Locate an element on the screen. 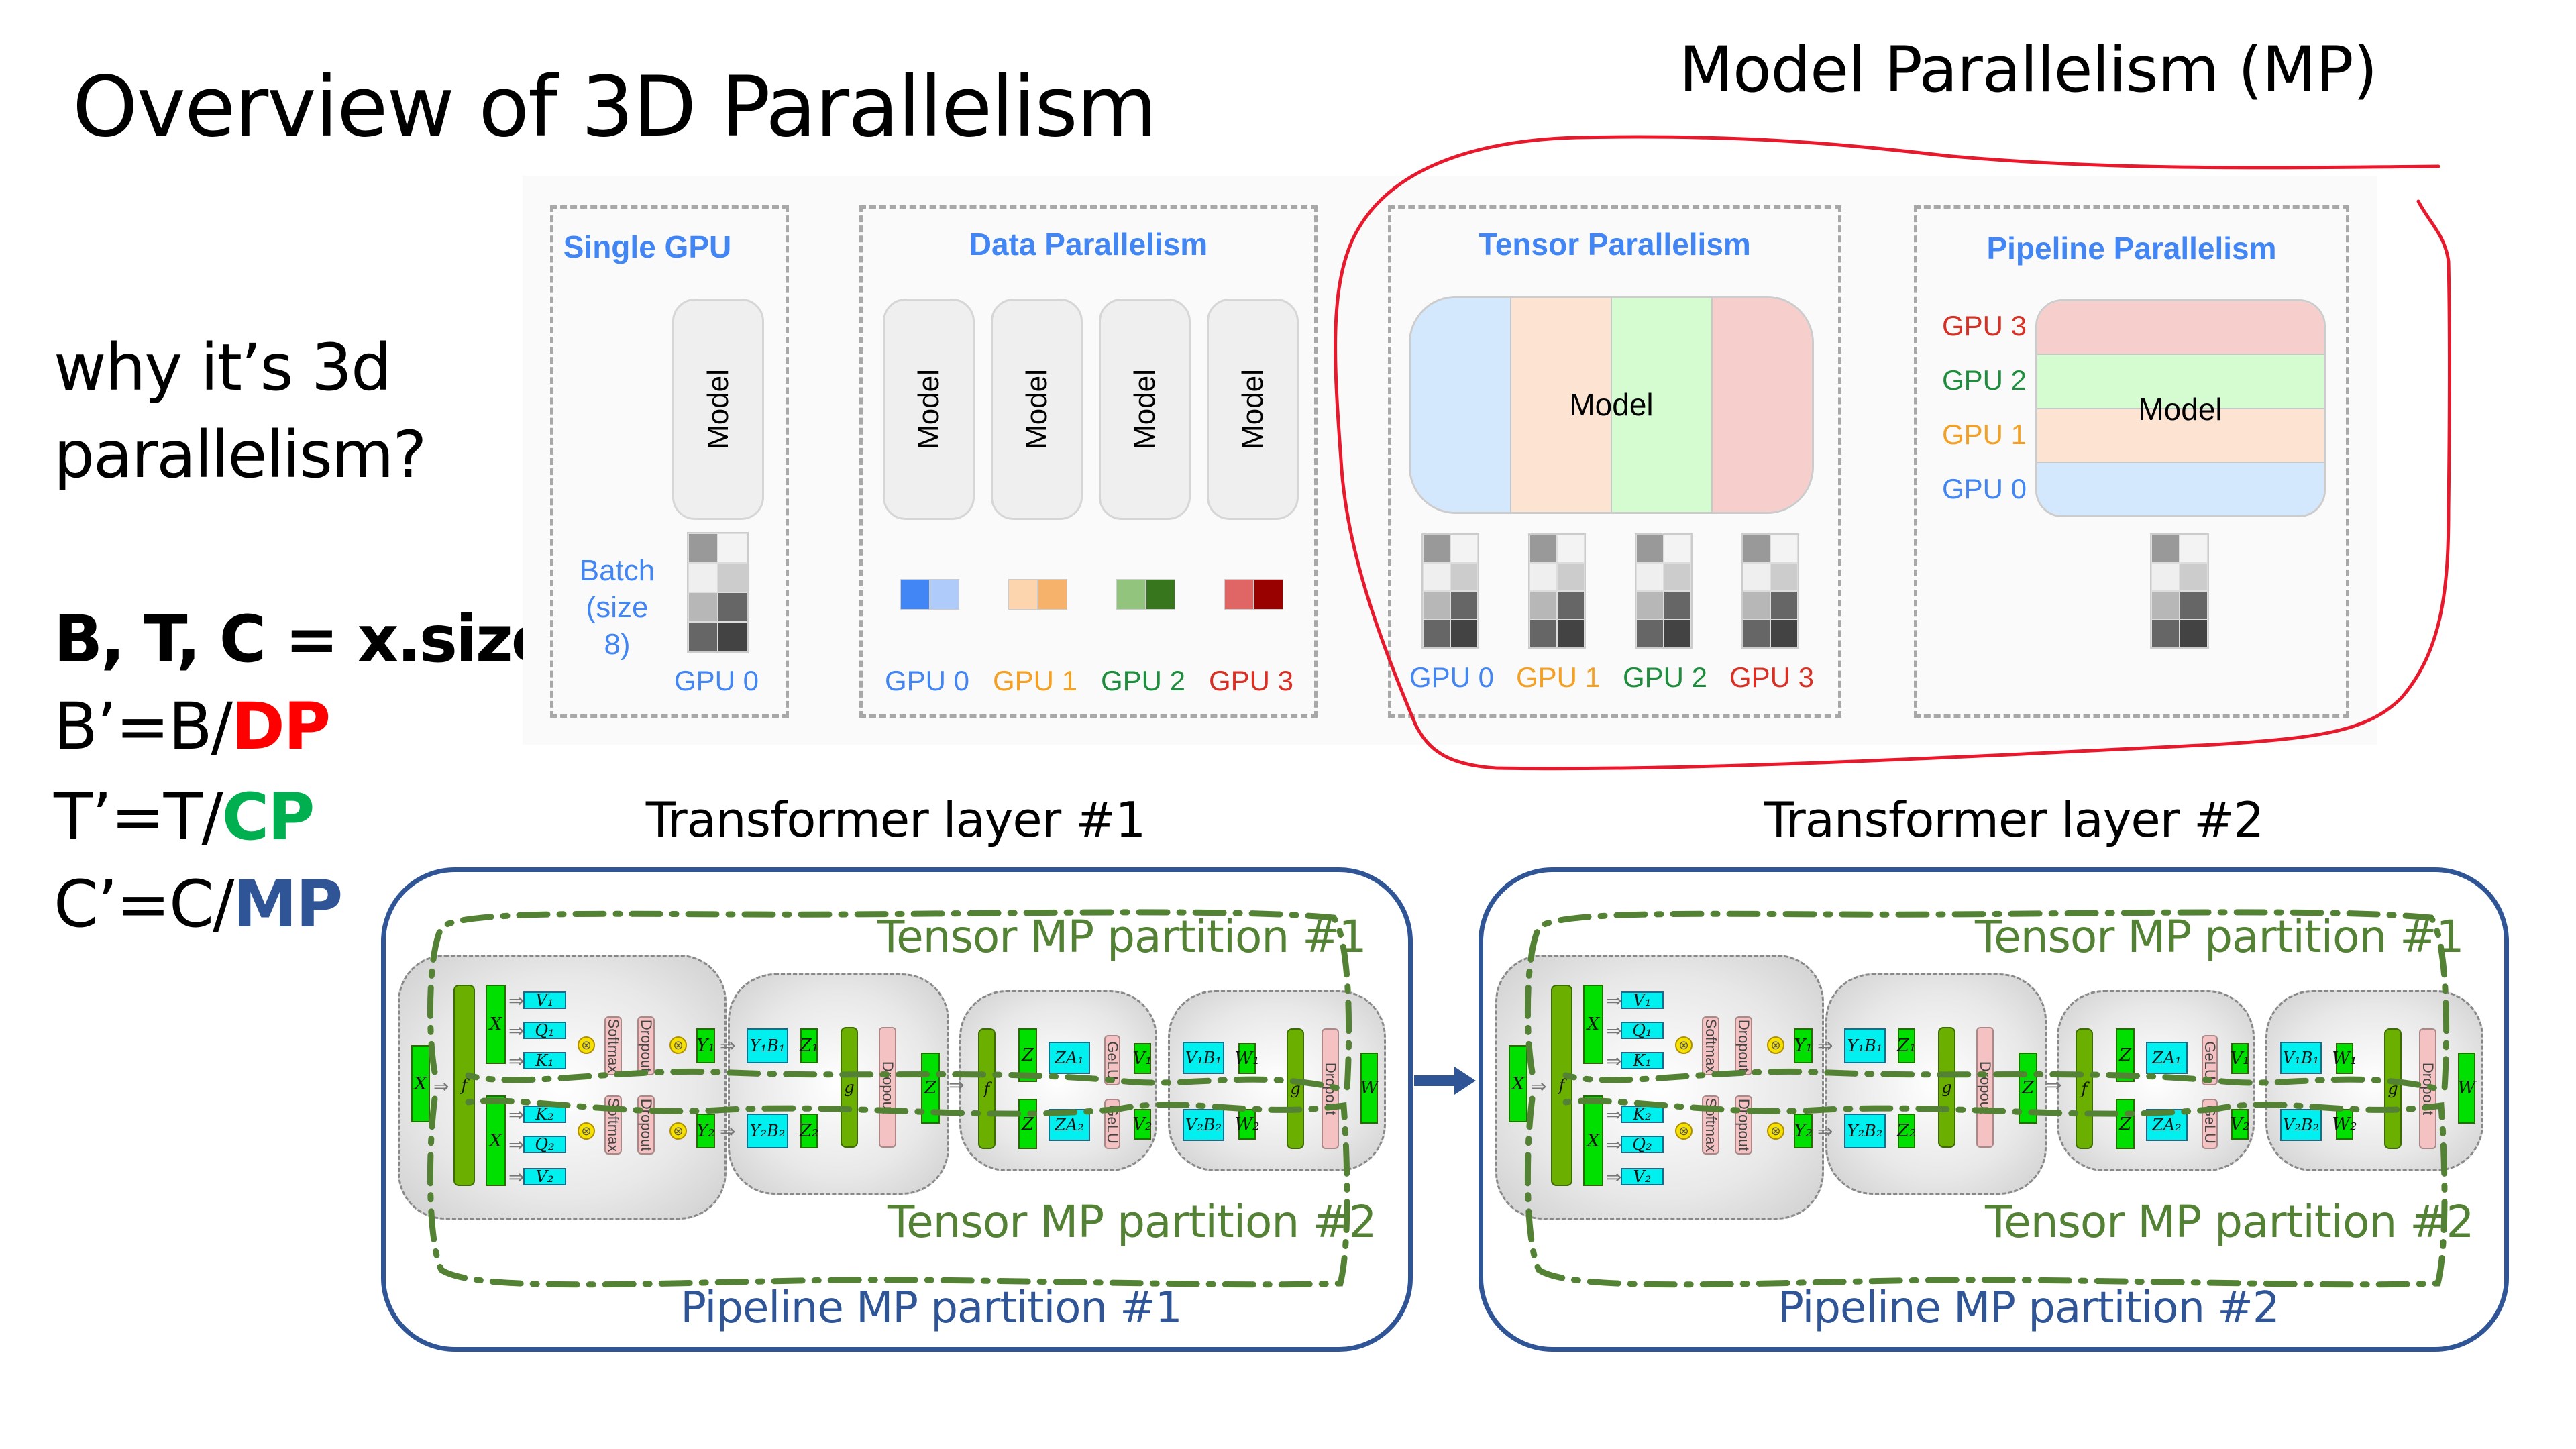  g-operator: g is located at coordinates (1946, 1087).